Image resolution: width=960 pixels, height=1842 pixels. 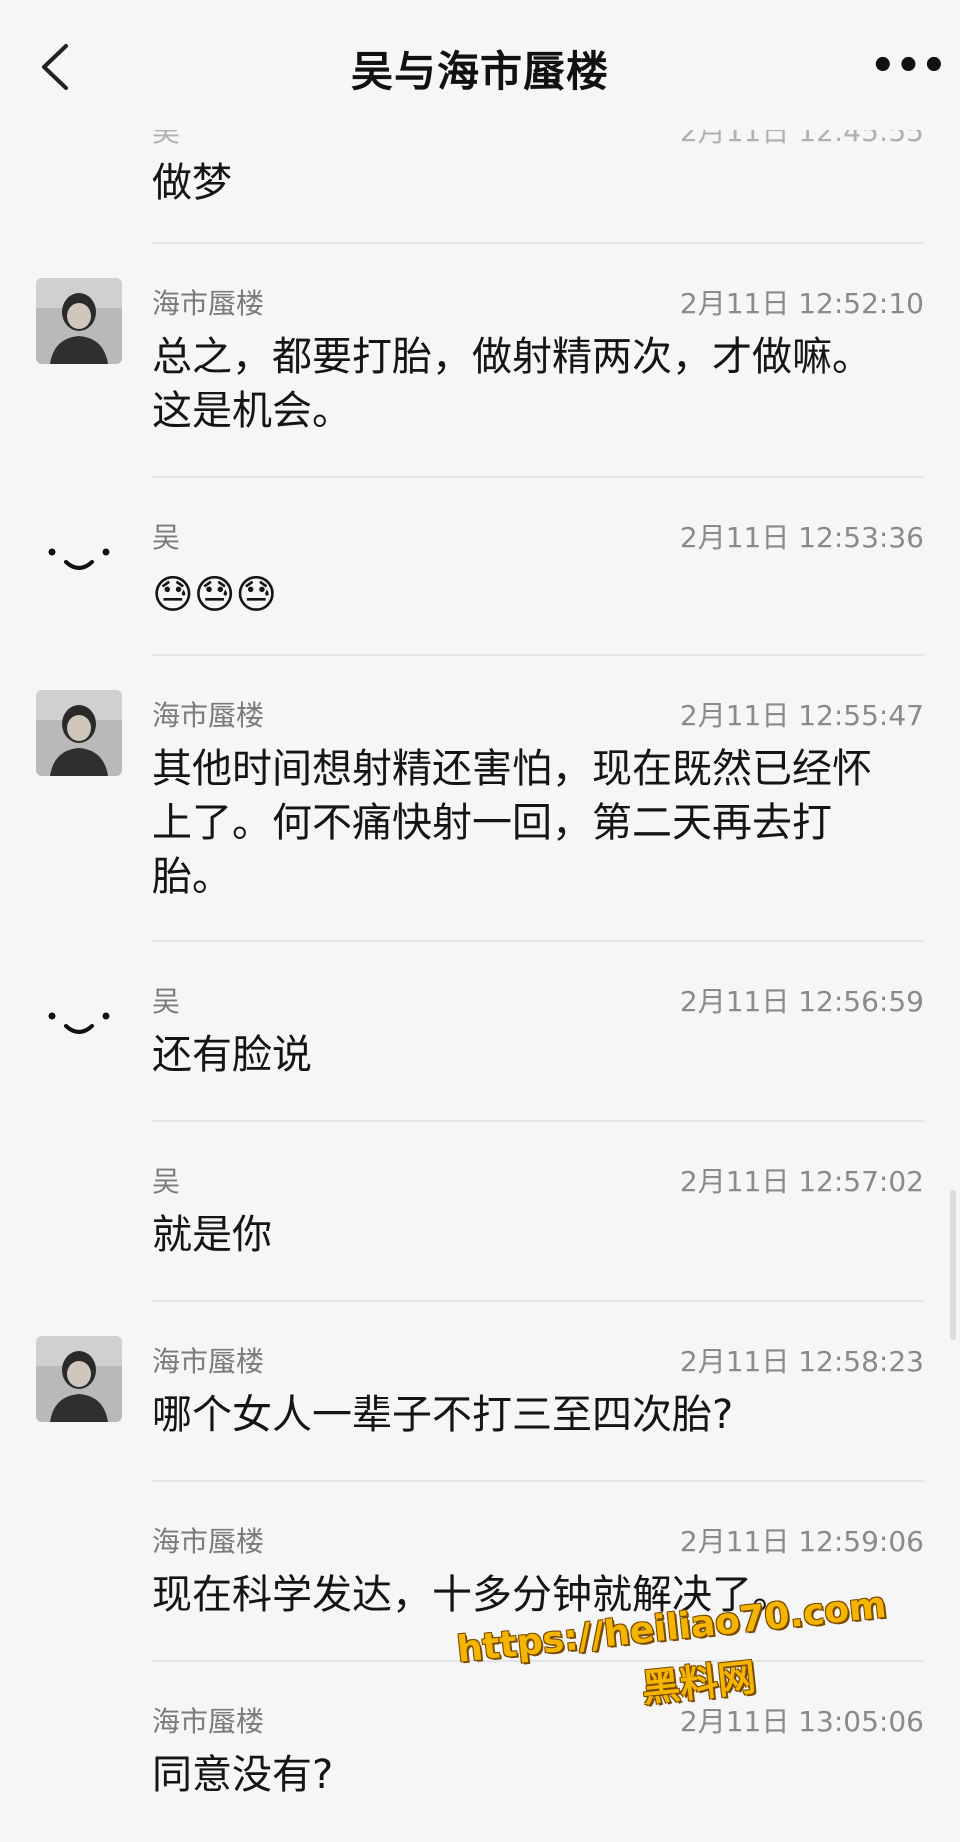 What do you see at coordinates (801, 537) in the screenshot?
I see `message-time: 2月11日 12:53:36` at bounding box center [801, 537].